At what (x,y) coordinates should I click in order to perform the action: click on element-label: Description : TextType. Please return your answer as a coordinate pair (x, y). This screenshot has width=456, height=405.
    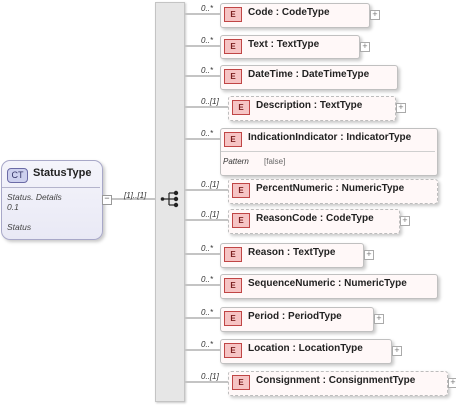
    Looking at the image, I should click on (309, 105).